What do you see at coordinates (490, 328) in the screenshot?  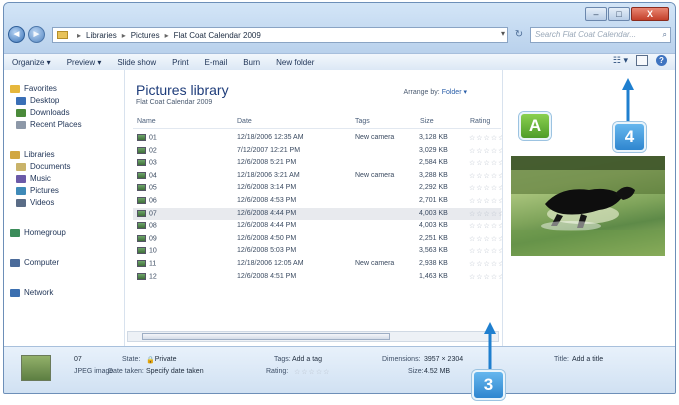 I see `arrow-3-head` at bounding box center [490, 328].